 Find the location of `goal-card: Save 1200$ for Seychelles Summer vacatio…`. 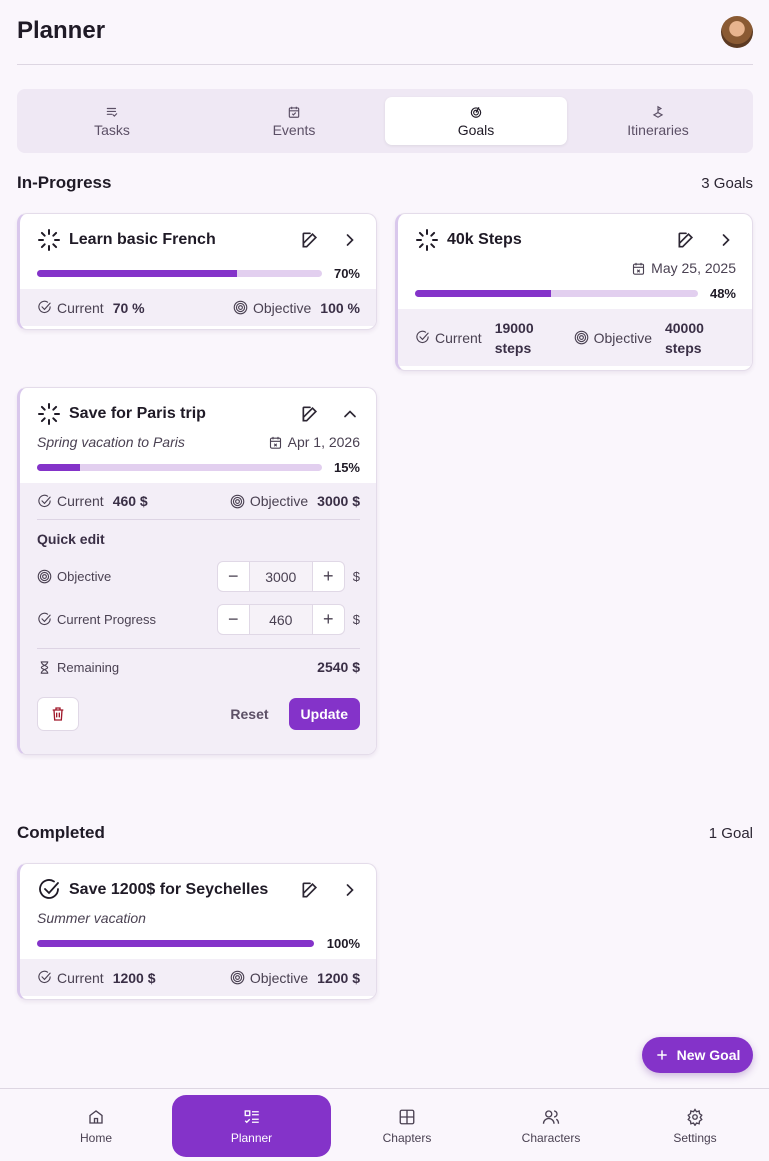

goal-card: Save 1200$ for Seychelles Summer vacatio… is located at coordinates (197, 931).